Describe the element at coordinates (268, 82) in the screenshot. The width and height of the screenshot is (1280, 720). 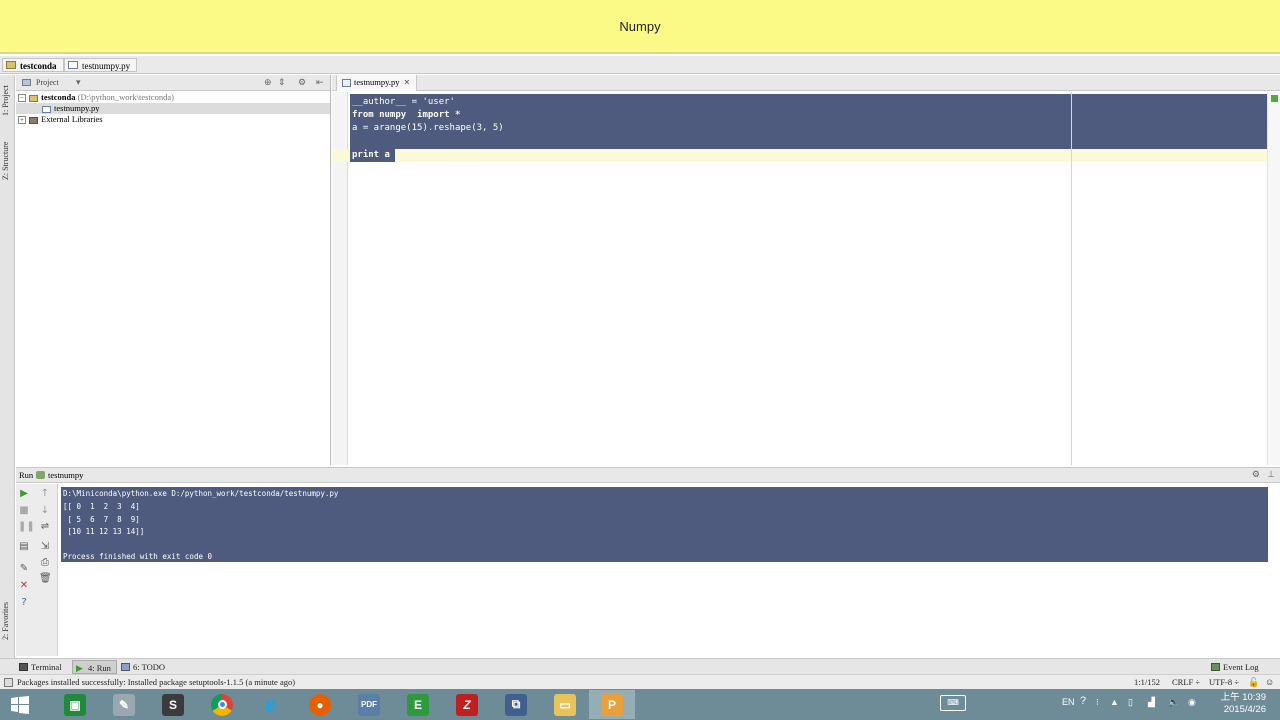
I see `sync-icon: ⊕` at that location.